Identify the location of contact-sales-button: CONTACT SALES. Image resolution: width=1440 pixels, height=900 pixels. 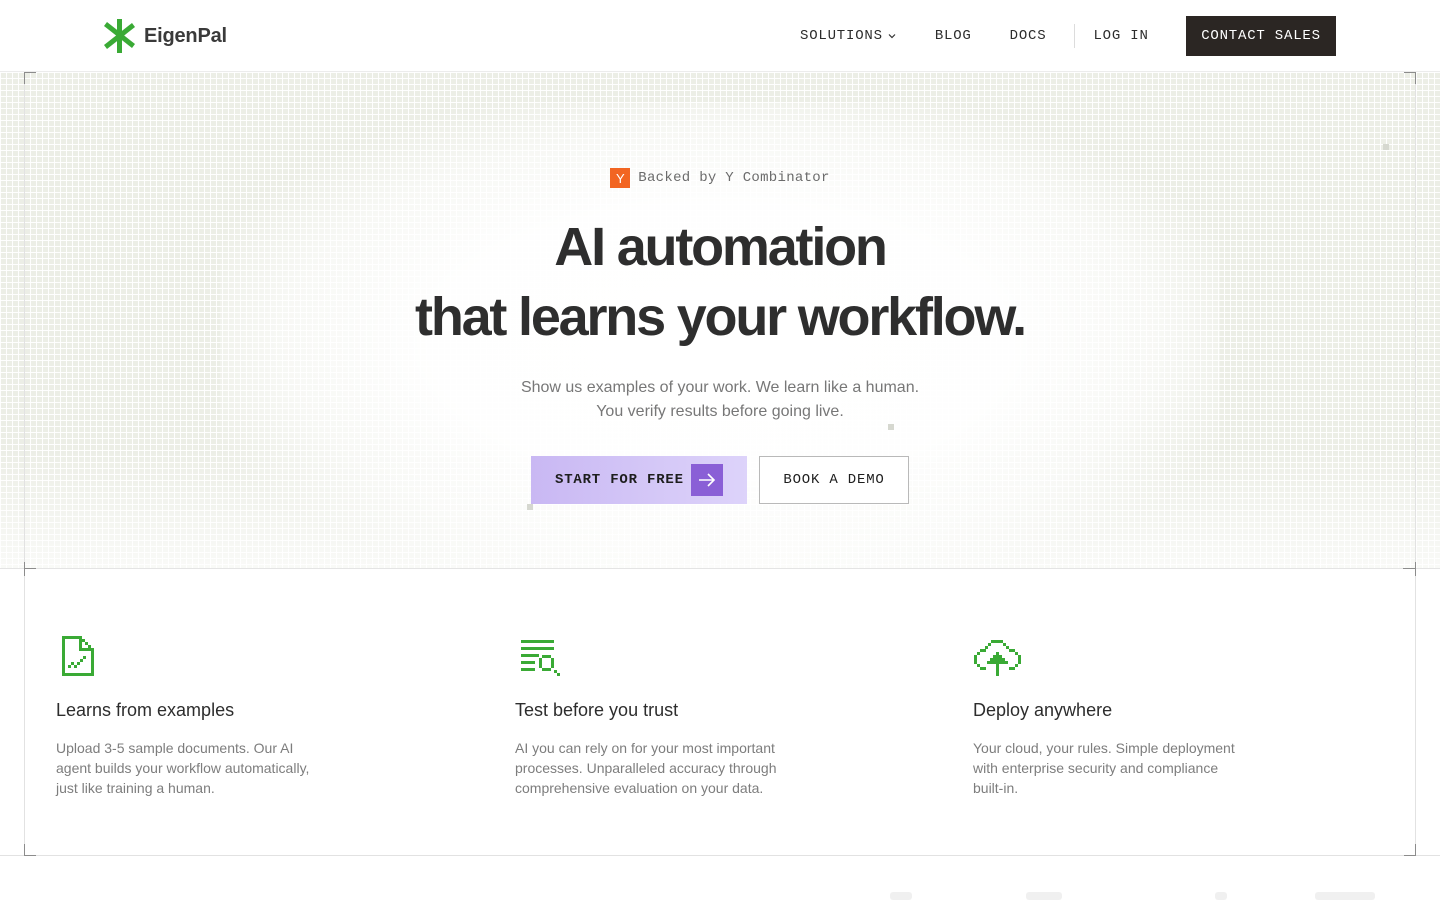
(1261, 36).